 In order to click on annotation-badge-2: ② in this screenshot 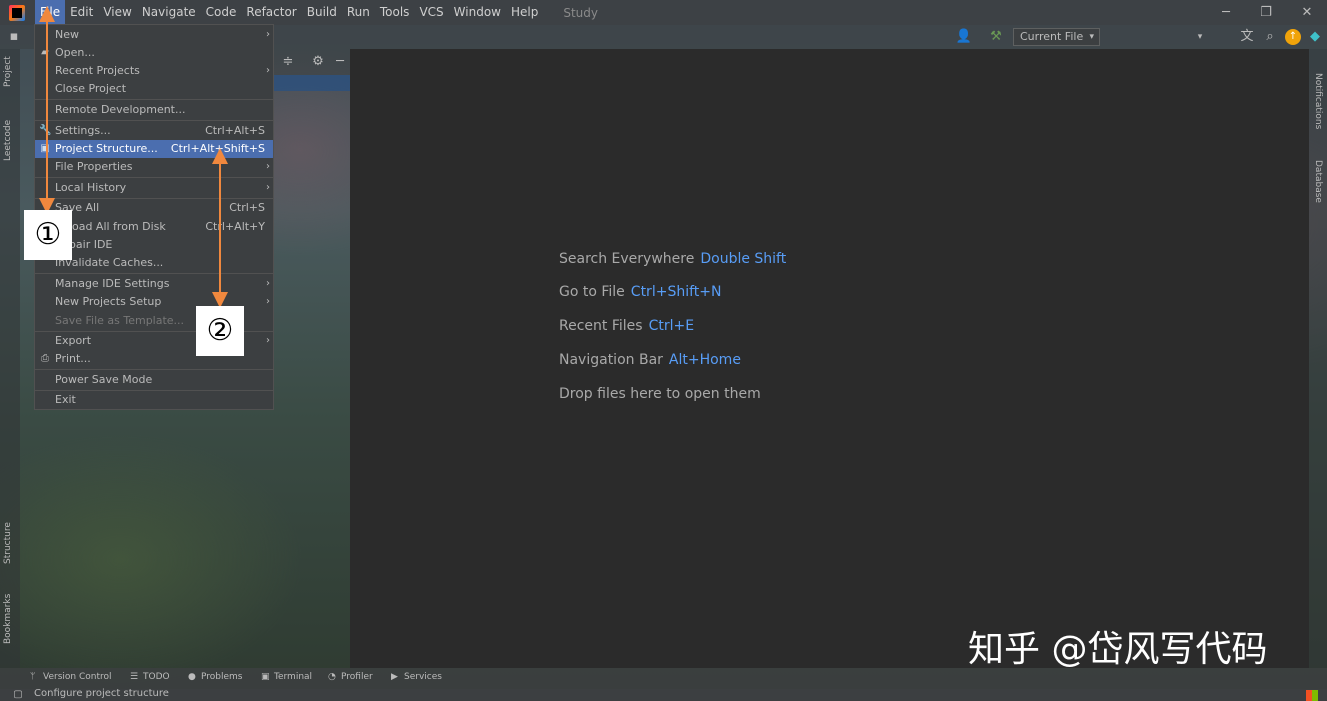, I will do `click(220, 331)`.